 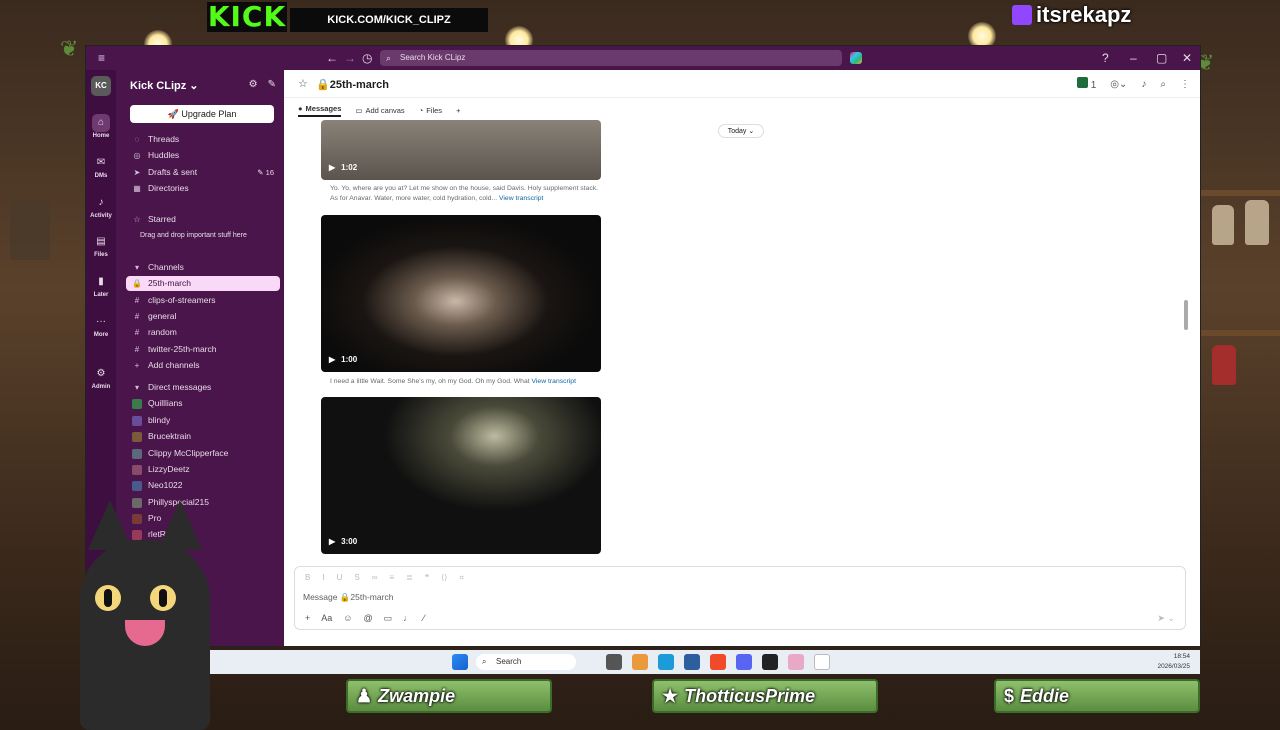 What do you see at coordinates (101, 86) in the screenshot?
I see `workspace-avatar: KC` at bounding box center [101, 86].